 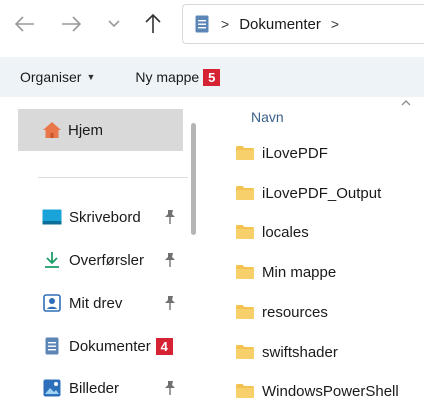 I want to click on home-icon, so click(x=52, y=130).